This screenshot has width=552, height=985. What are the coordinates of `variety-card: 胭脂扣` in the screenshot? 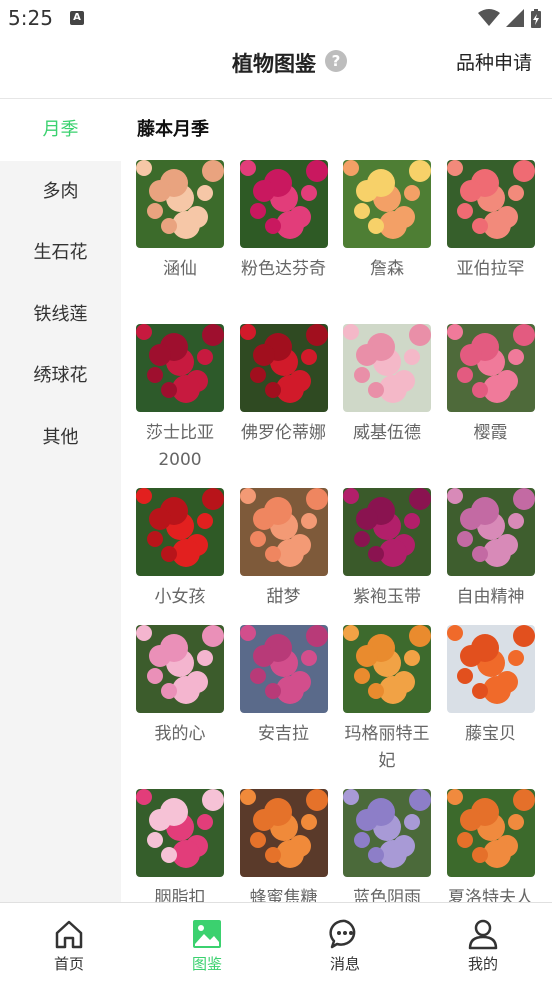 It's located at (180, 845).